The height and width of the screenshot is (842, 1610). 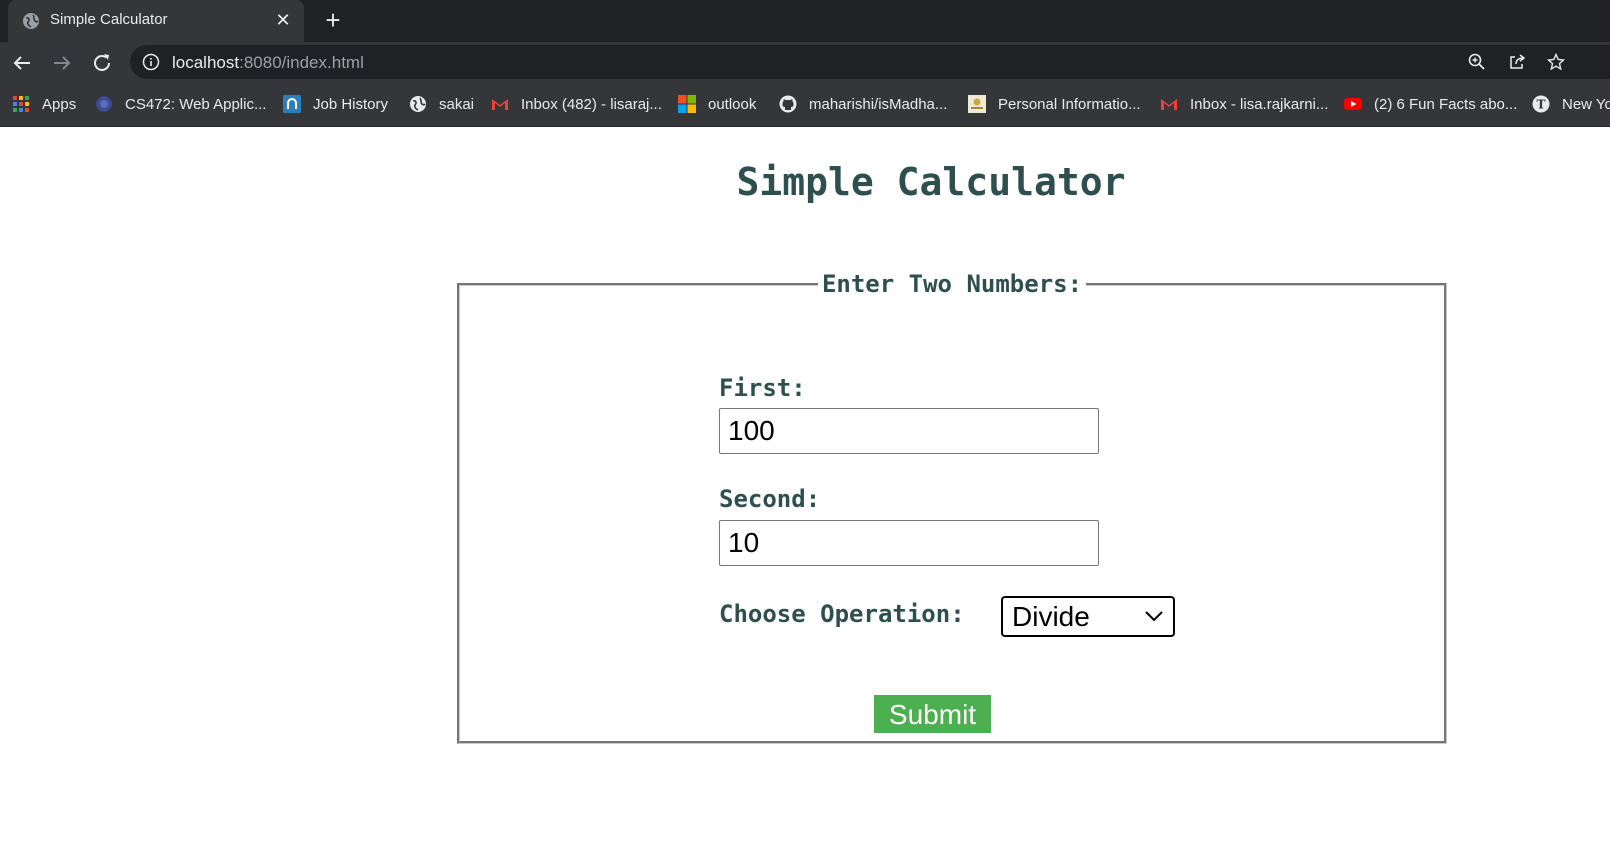 I want to click on url-host: localhost, so click(x=206, y=62).